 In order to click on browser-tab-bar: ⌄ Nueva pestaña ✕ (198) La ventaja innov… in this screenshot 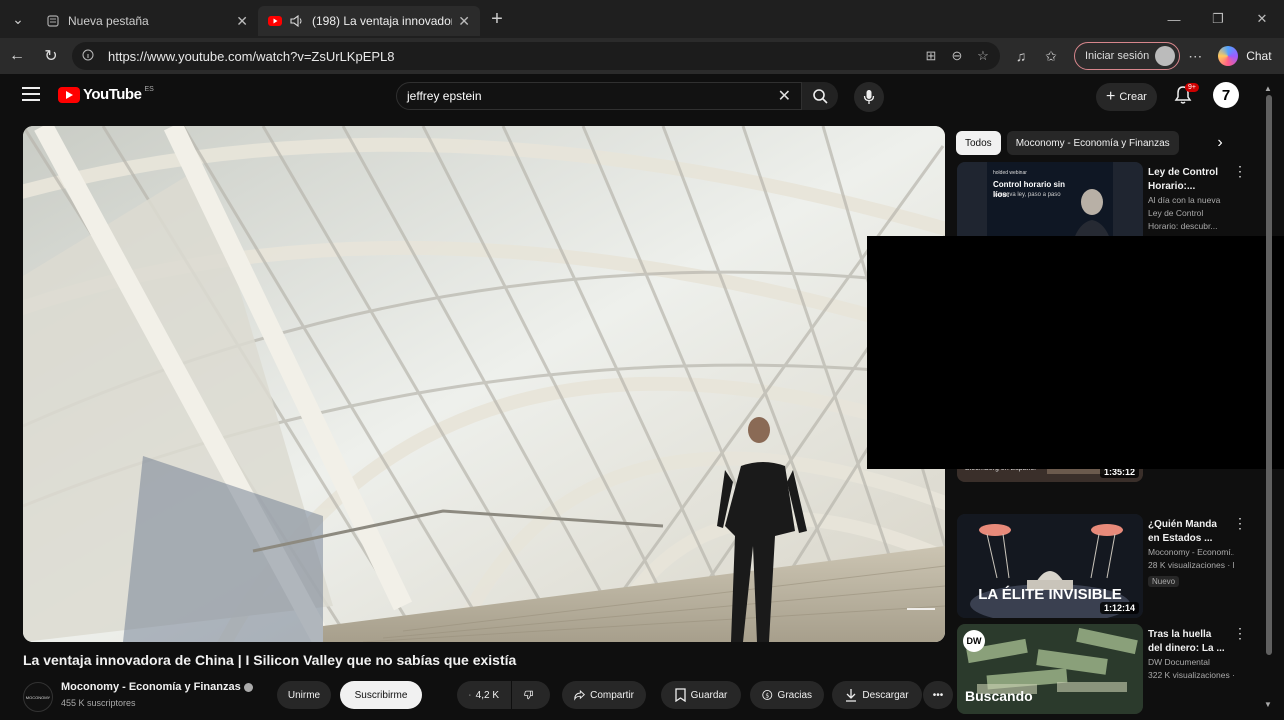, I will do `click(642, 19)`.